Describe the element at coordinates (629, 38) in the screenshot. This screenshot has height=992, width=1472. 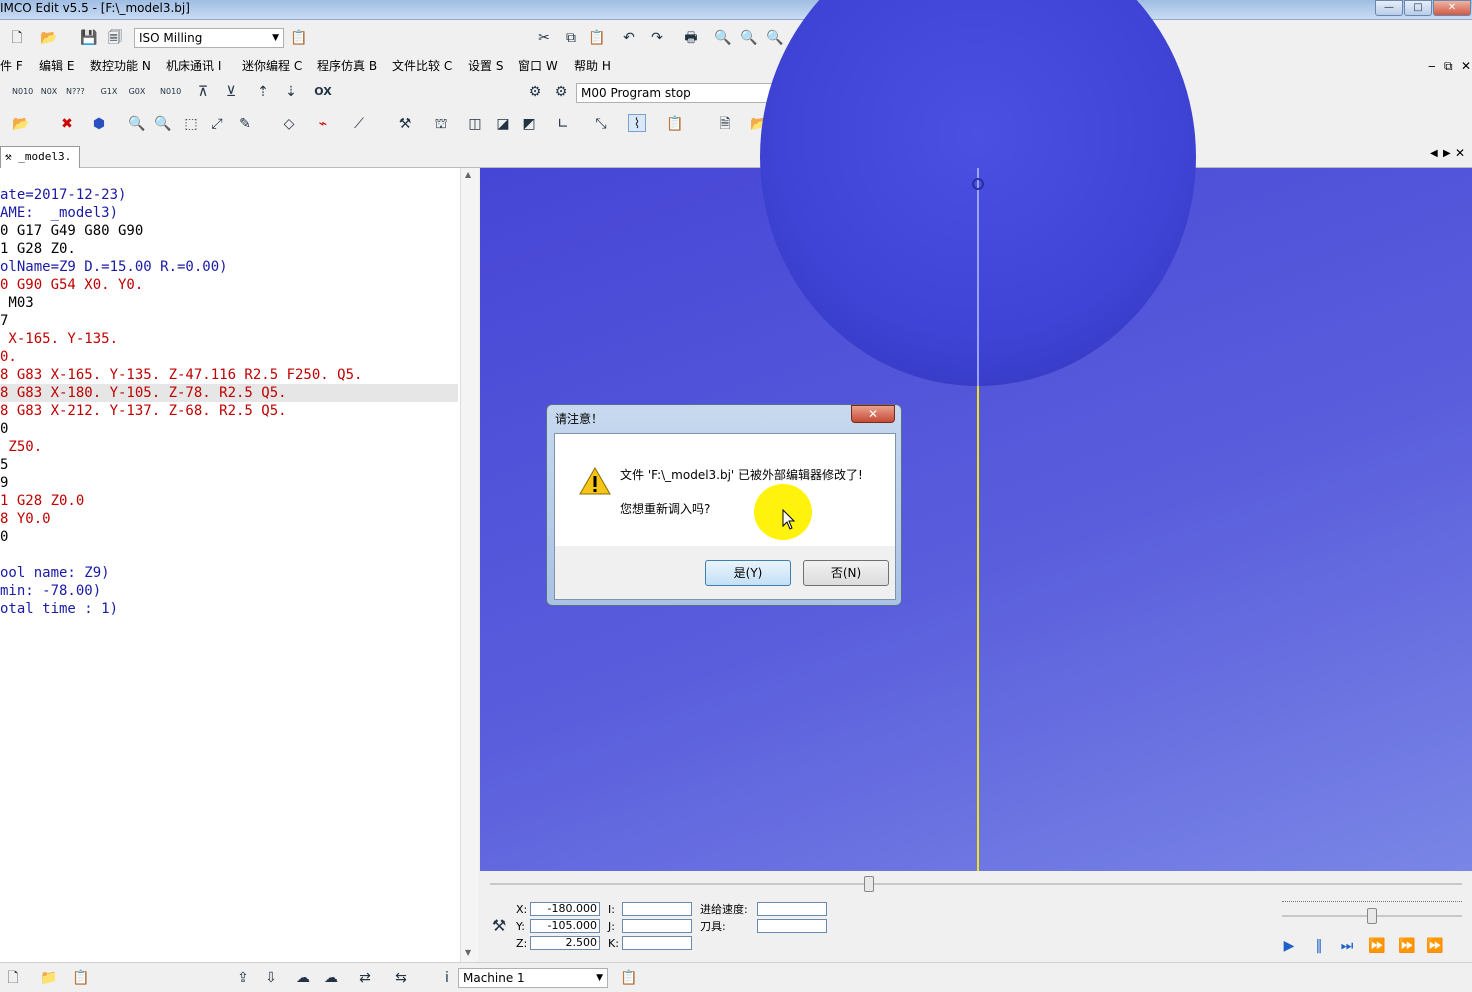
I see `undo-icon: ↶` at that location.